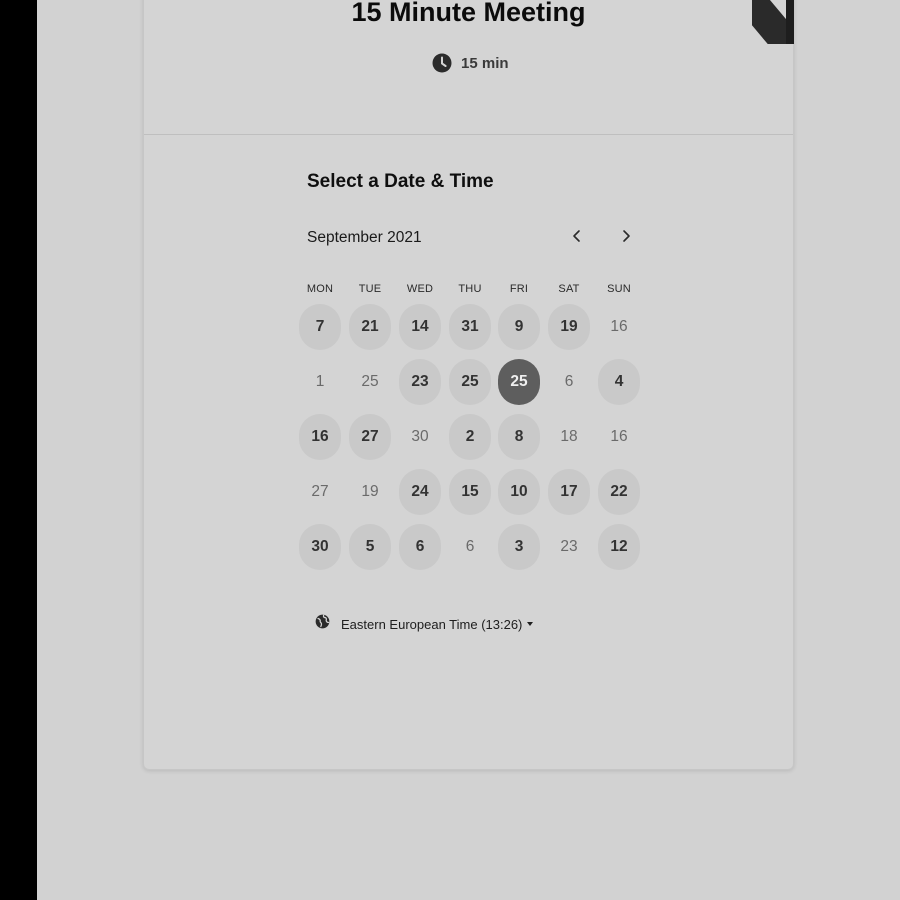 The height and width of the screenshot is (900, 900). I want to click on available-day: 31, so click(470, 327).